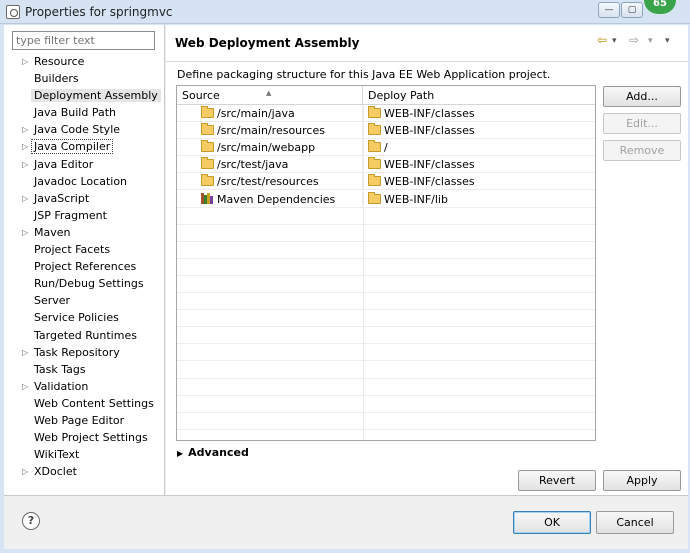 The image size is (690, 553). Describe the element at coordinates (266, 148) in the screenshot. I see `source-path: /src/main/webapp` at that location.